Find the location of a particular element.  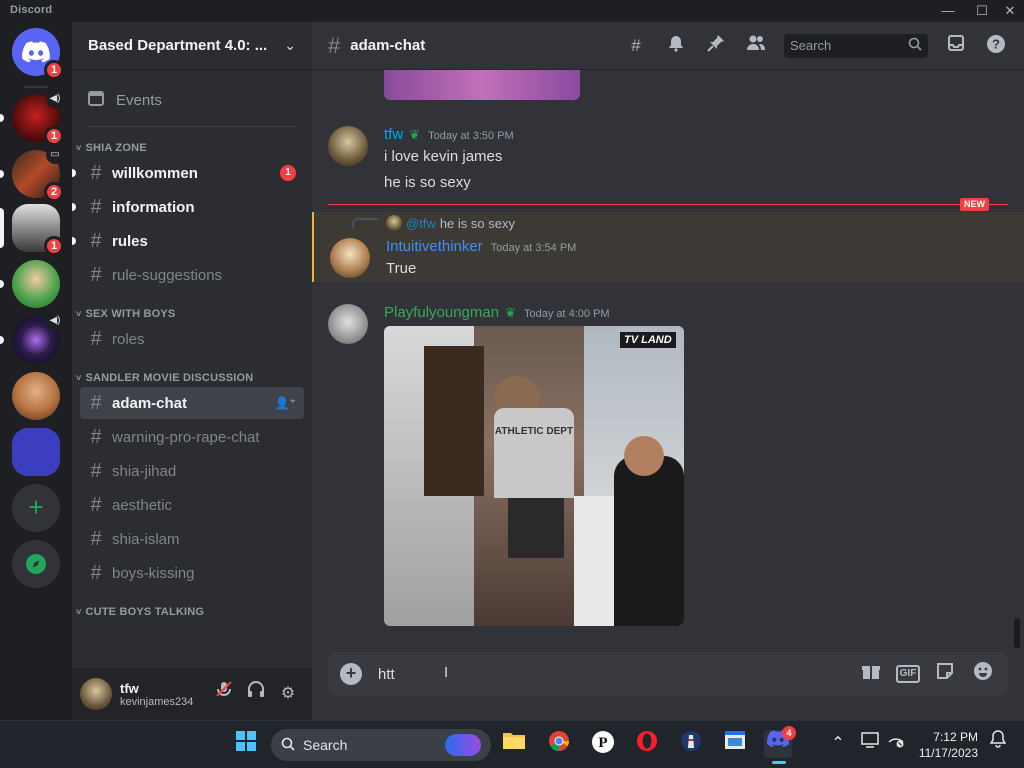

message-input: htt is located at coordinates (612, 674).